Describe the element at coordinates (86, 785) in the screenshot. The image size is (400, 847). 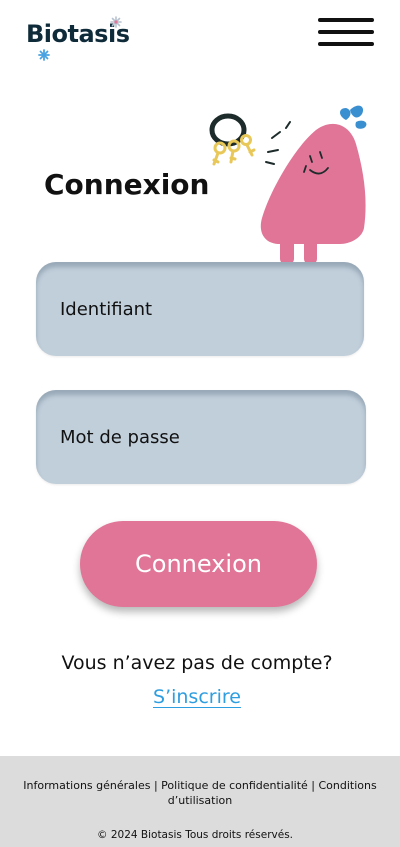
I see `footer-link-general-info: Informations générales` at that location.